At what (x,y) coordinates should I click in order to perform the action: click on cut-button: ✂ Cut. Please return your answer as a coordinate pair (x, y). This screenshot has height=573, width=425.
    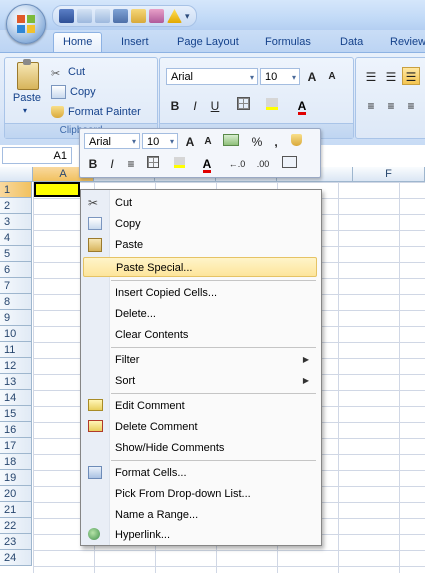
    Looking at the image, I should click on (68, 72).